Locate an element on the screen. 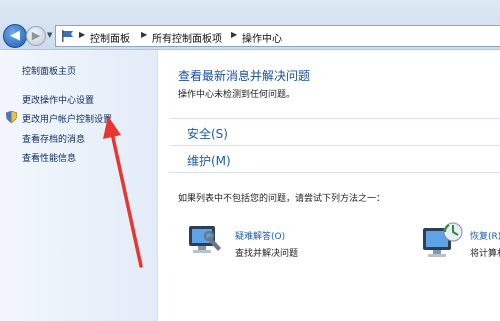 This screenshot has width=500, height=321. breadcrumb-item-all-items: 所有控制面板项 is located at coordinates (187, 37).